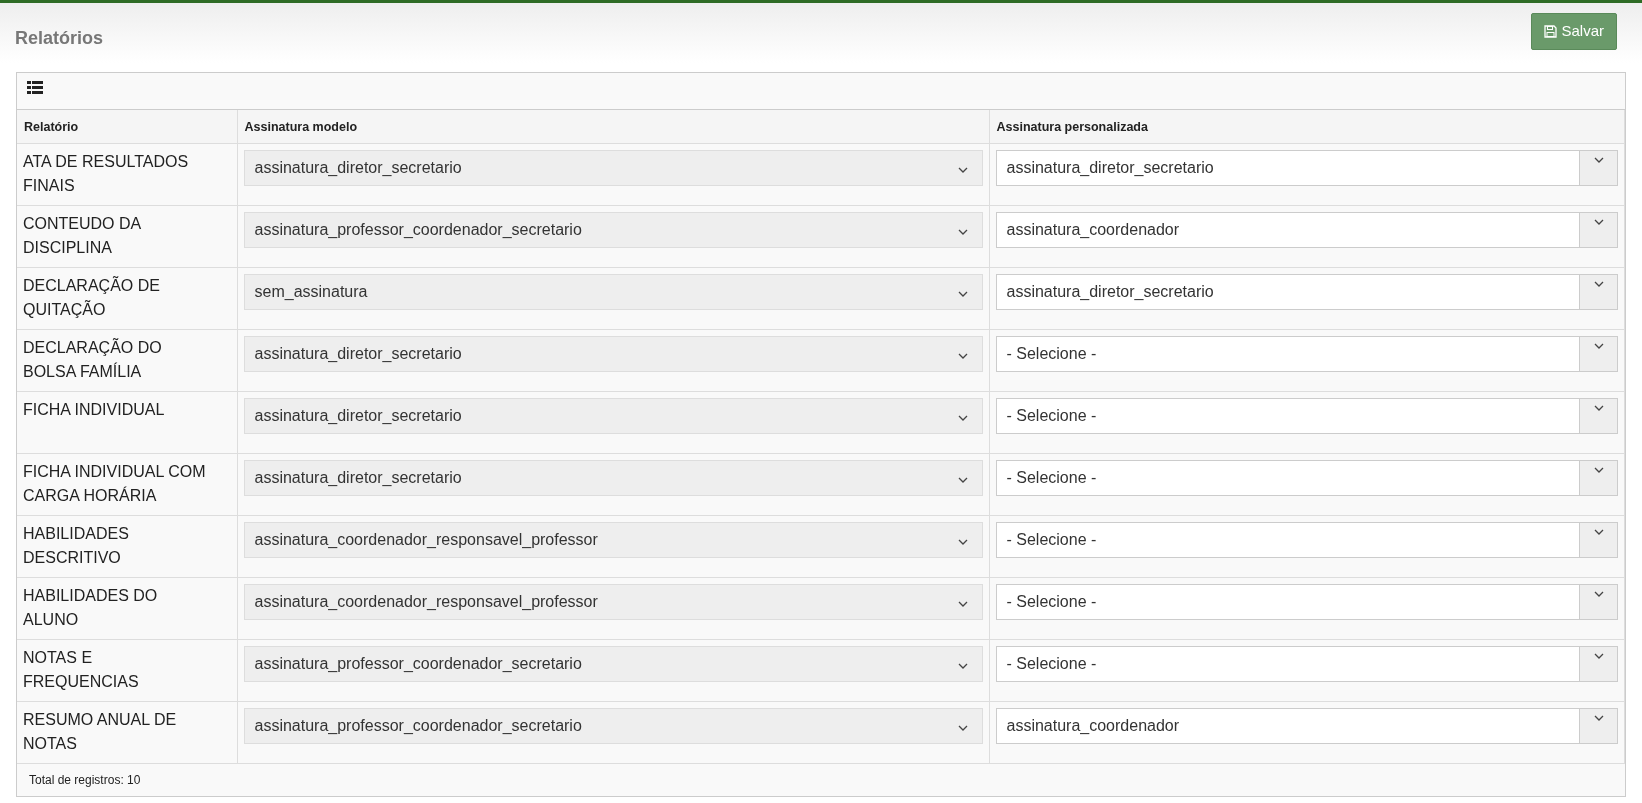  What do you see at coordinates (85, 780) in the screenshot?
I see `record-count: Total de registros: 10` at bounding box center [85, 780].